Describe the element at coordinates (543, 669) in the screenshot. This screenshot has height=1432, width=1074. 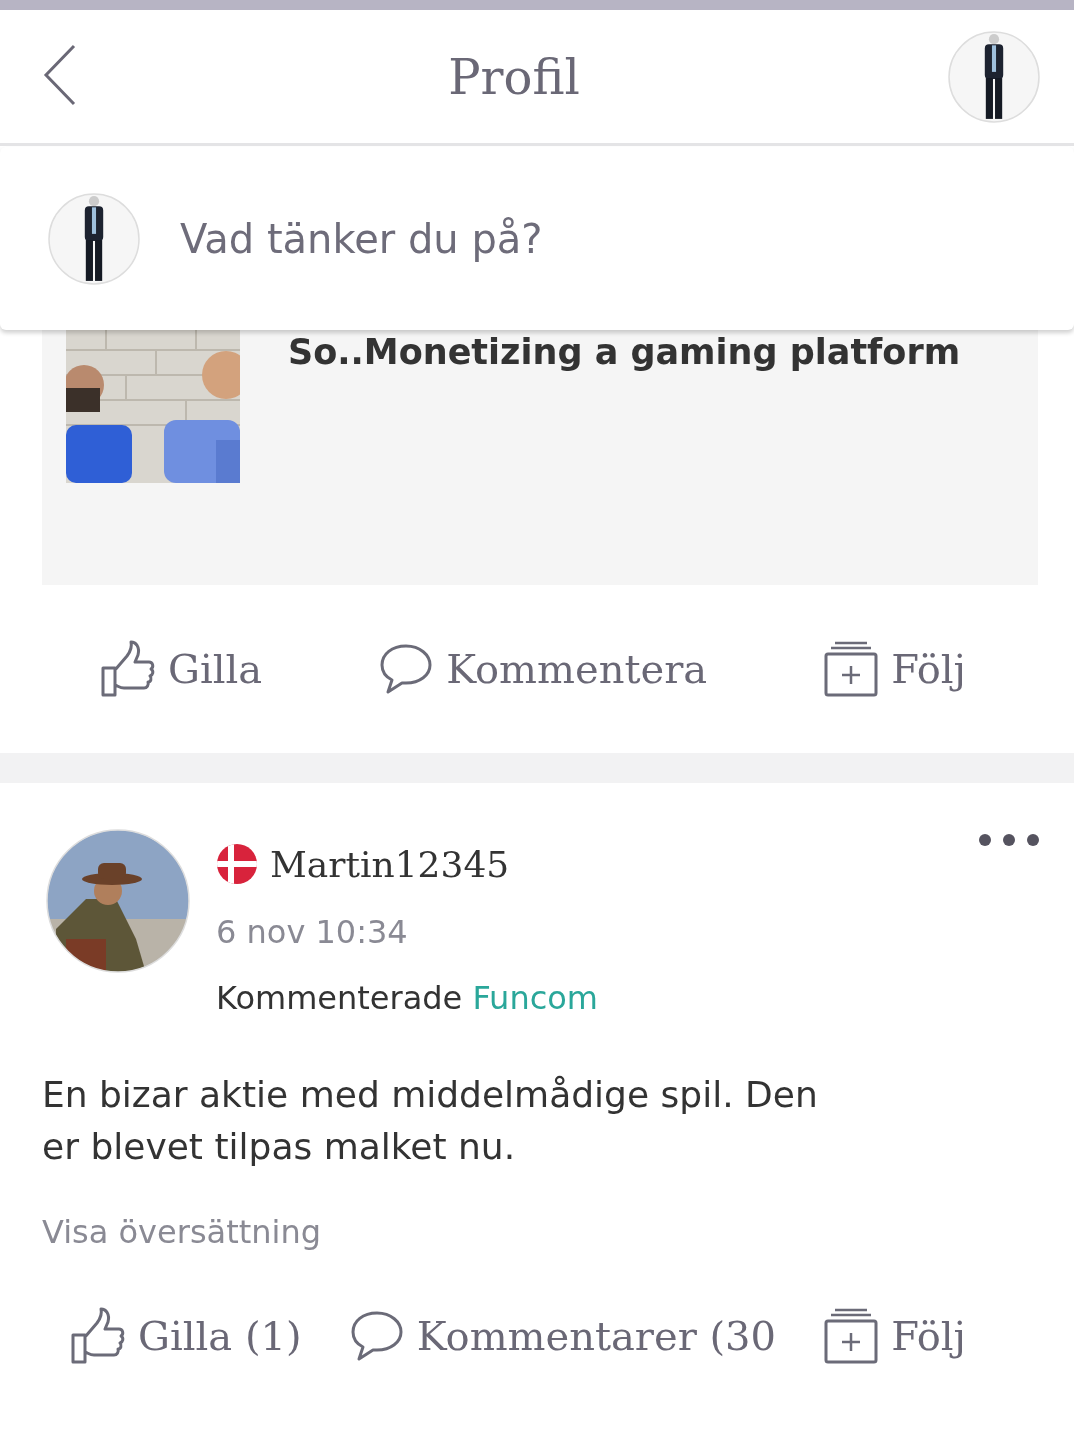
I see `comment-button: Kommentera` at that location.